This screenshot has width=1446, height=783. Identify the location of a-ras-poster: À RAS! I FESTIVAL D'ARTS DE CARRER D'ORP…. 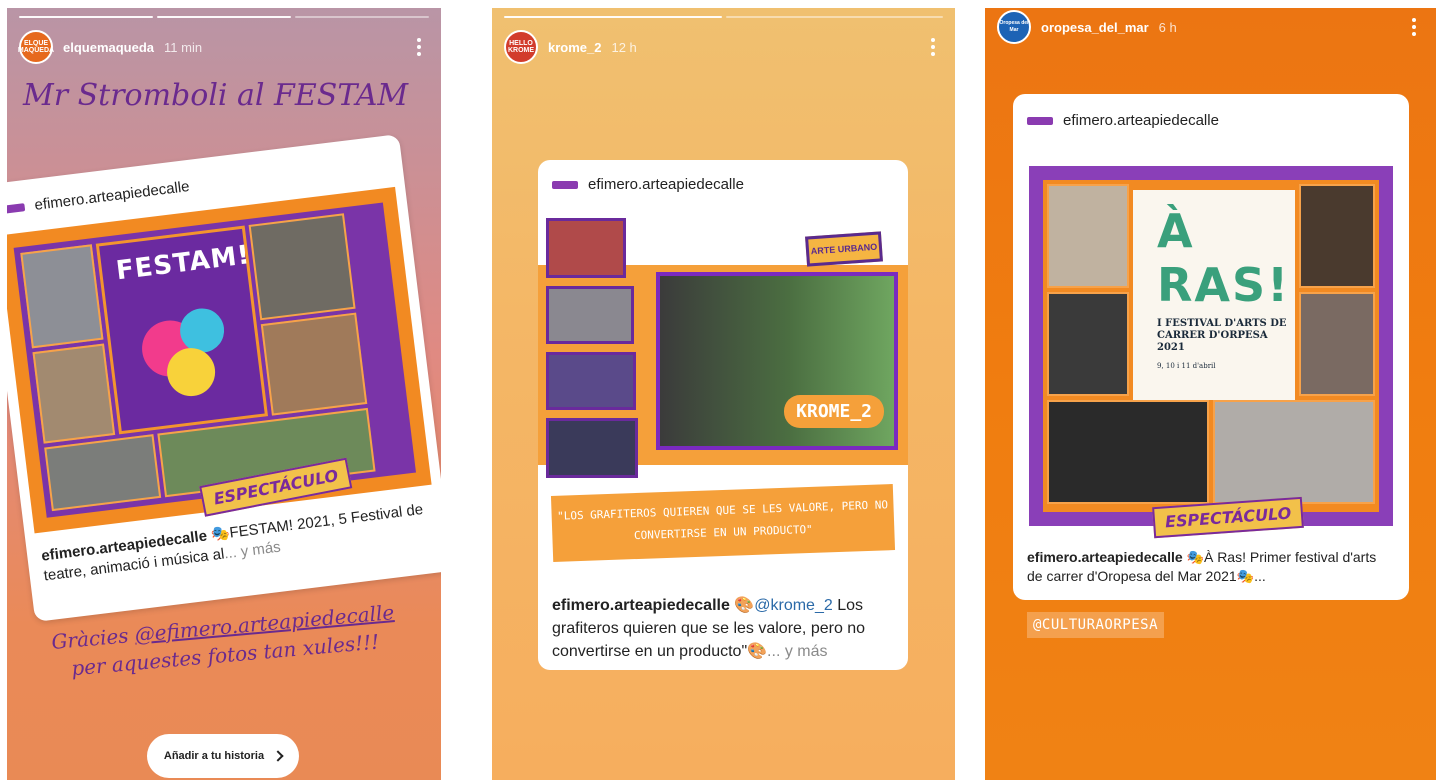
(1214, 295).